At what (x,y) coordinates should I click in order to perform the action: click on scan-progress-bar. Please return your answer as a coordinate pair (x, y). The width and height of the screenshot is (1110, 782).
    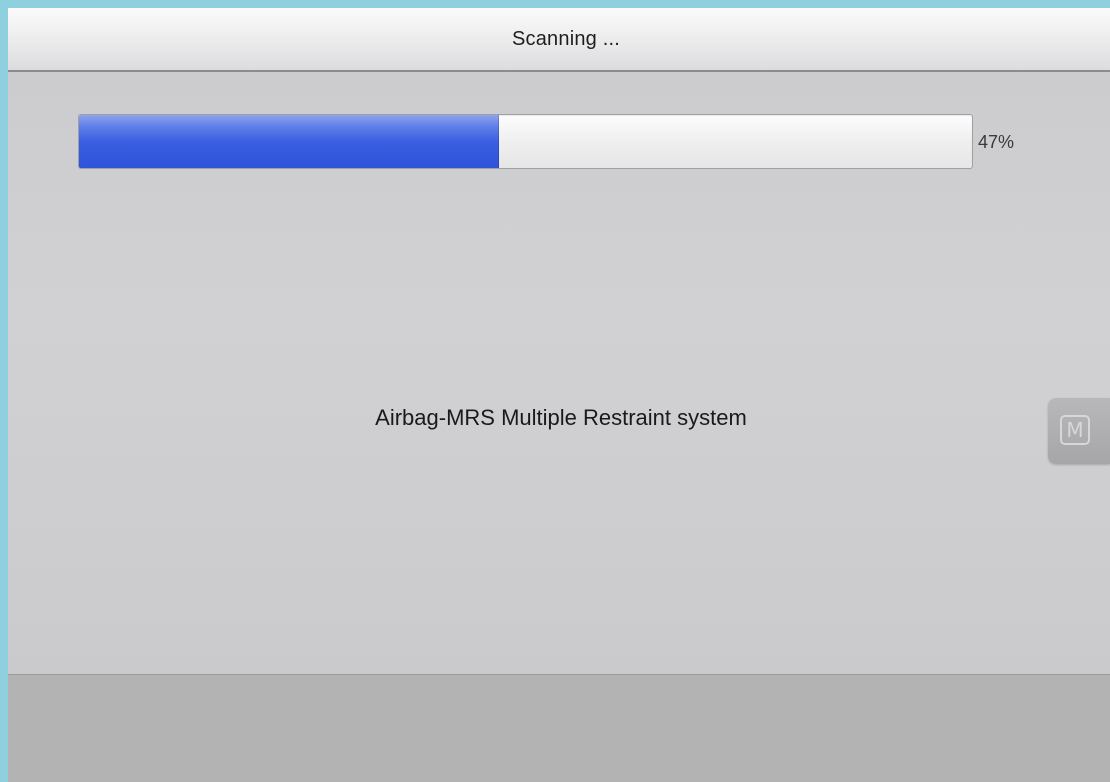
    Looking at the image, I should click on (525, 141).